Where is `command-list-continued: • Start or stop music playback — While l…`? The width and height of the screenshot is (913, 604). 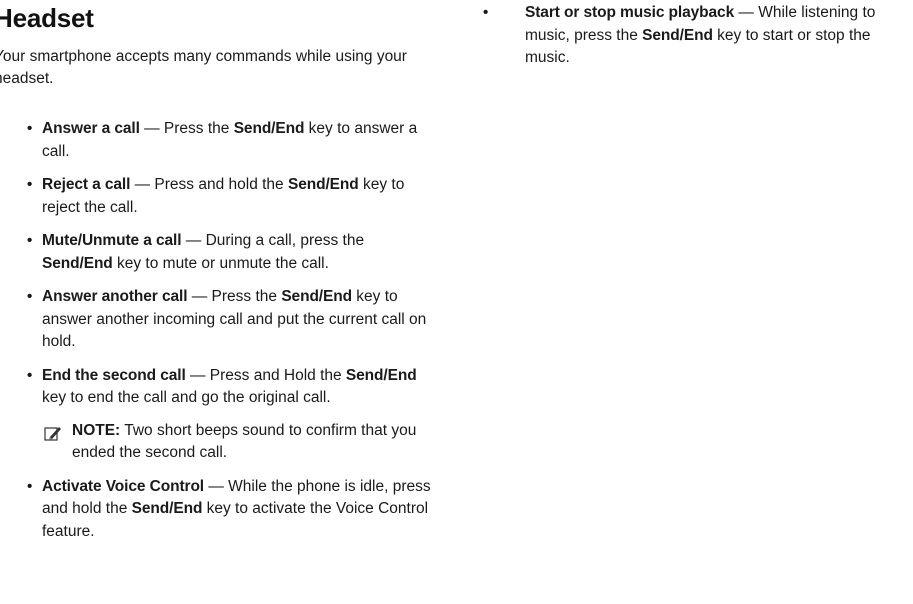
command-list-continued: • Start or stop music playback — While l… is located at coordinates (694, 41).